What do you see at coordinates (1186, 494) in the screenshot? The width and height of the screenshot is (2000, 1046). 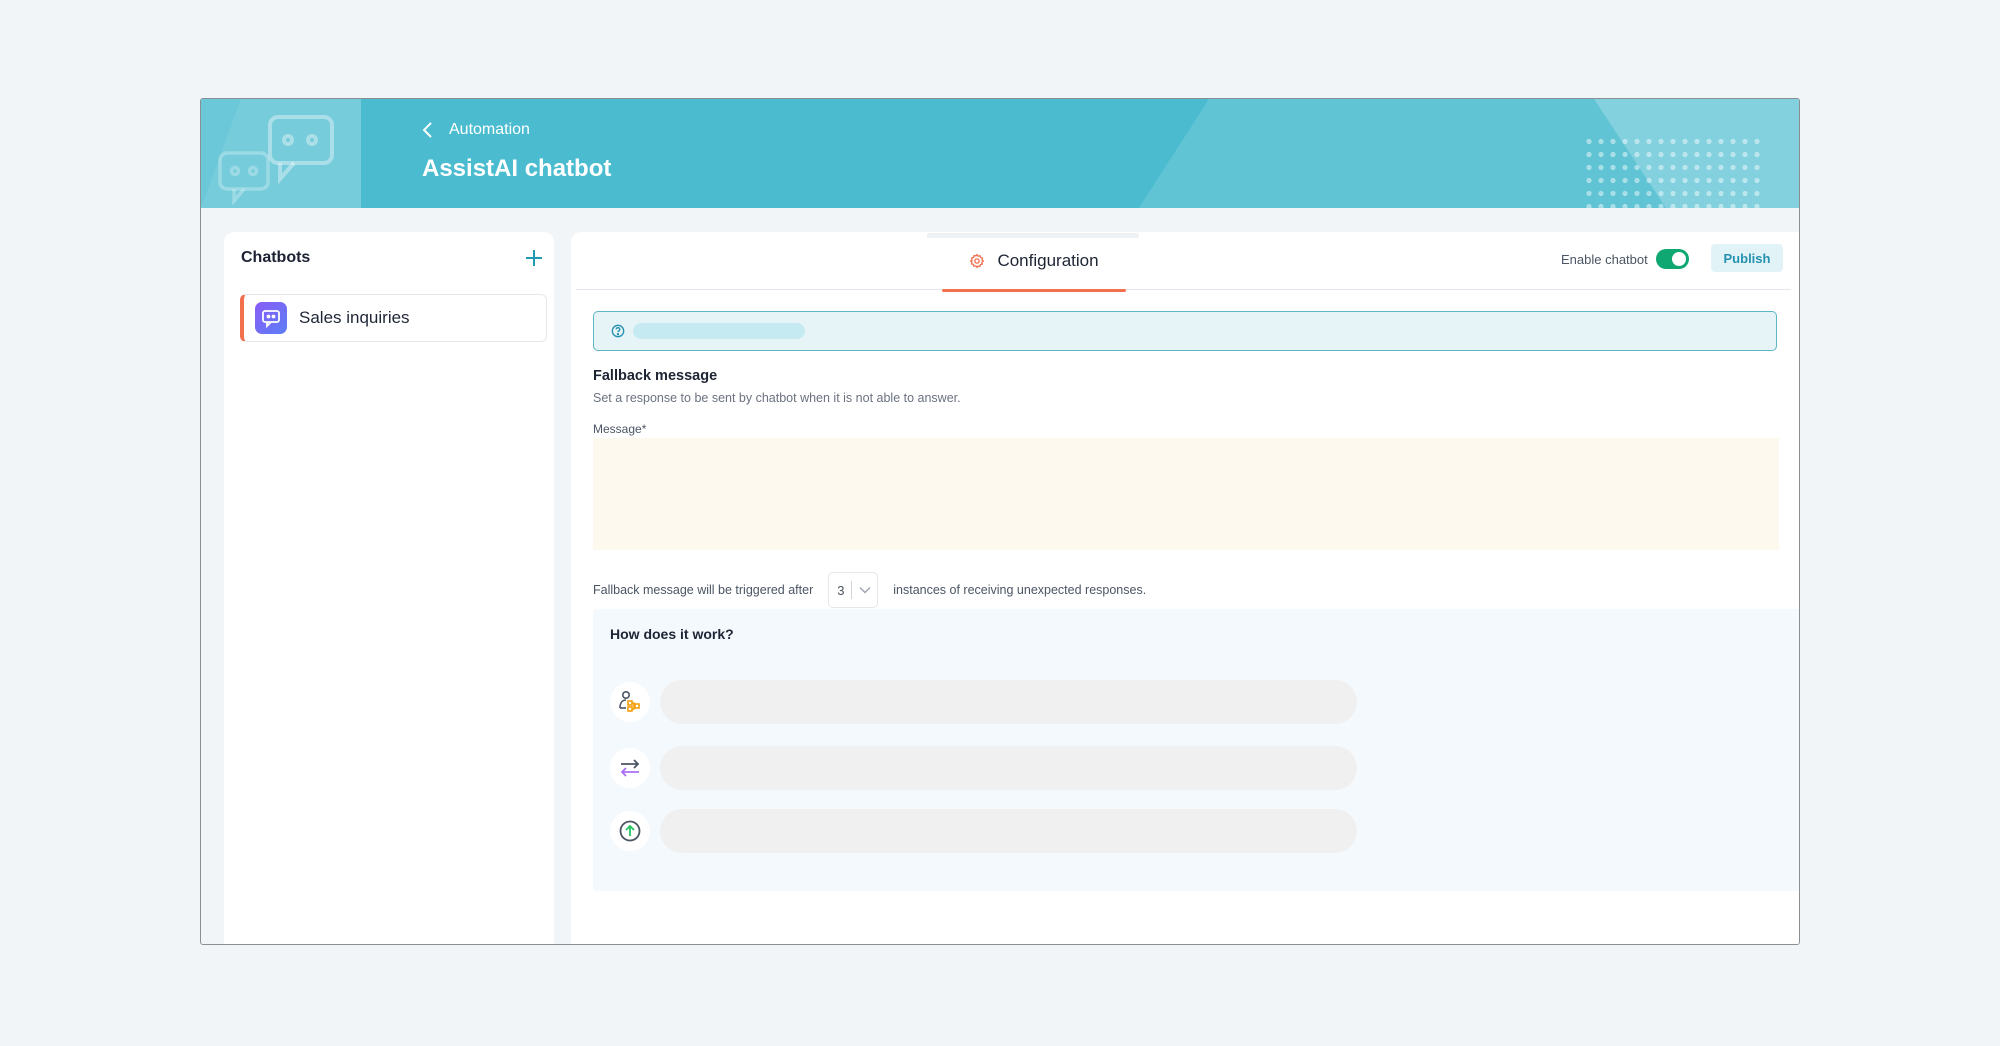 I see `message-input` at bounding box center [1186, 494].